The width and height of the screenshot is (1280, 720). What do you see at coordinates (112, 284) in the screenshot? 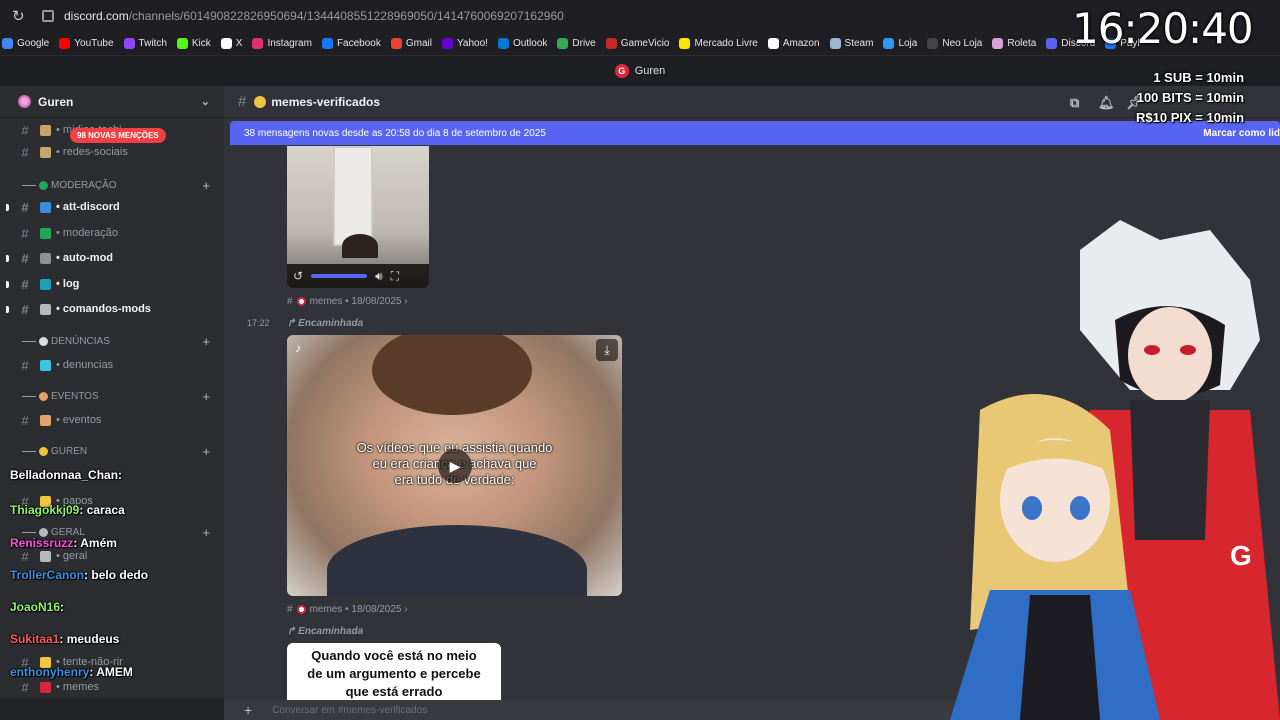
I see `channel-item-log: # • log` at bounding box center [112, 284].